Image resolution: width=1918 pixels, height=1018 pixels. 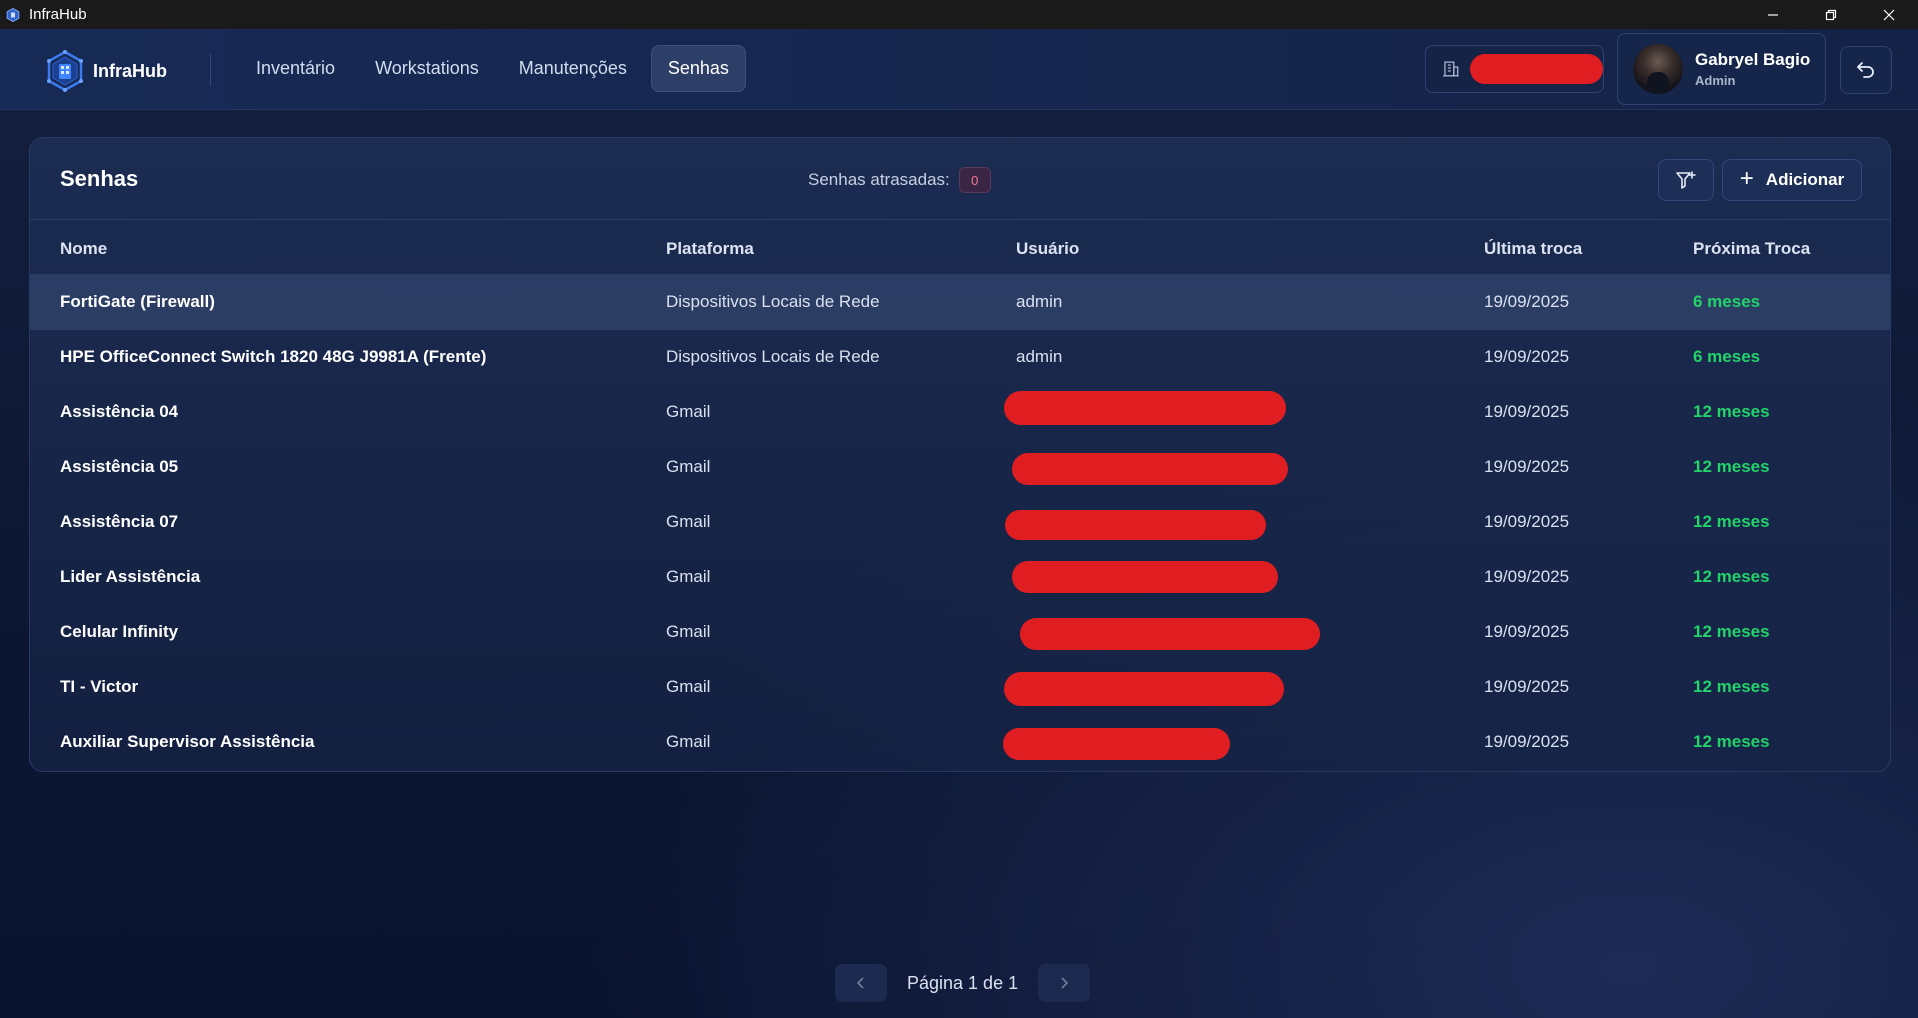 What do you see at coordinates (210, 70) in the screenshot?
I see `header-divider` at bounding box center [210, 70].